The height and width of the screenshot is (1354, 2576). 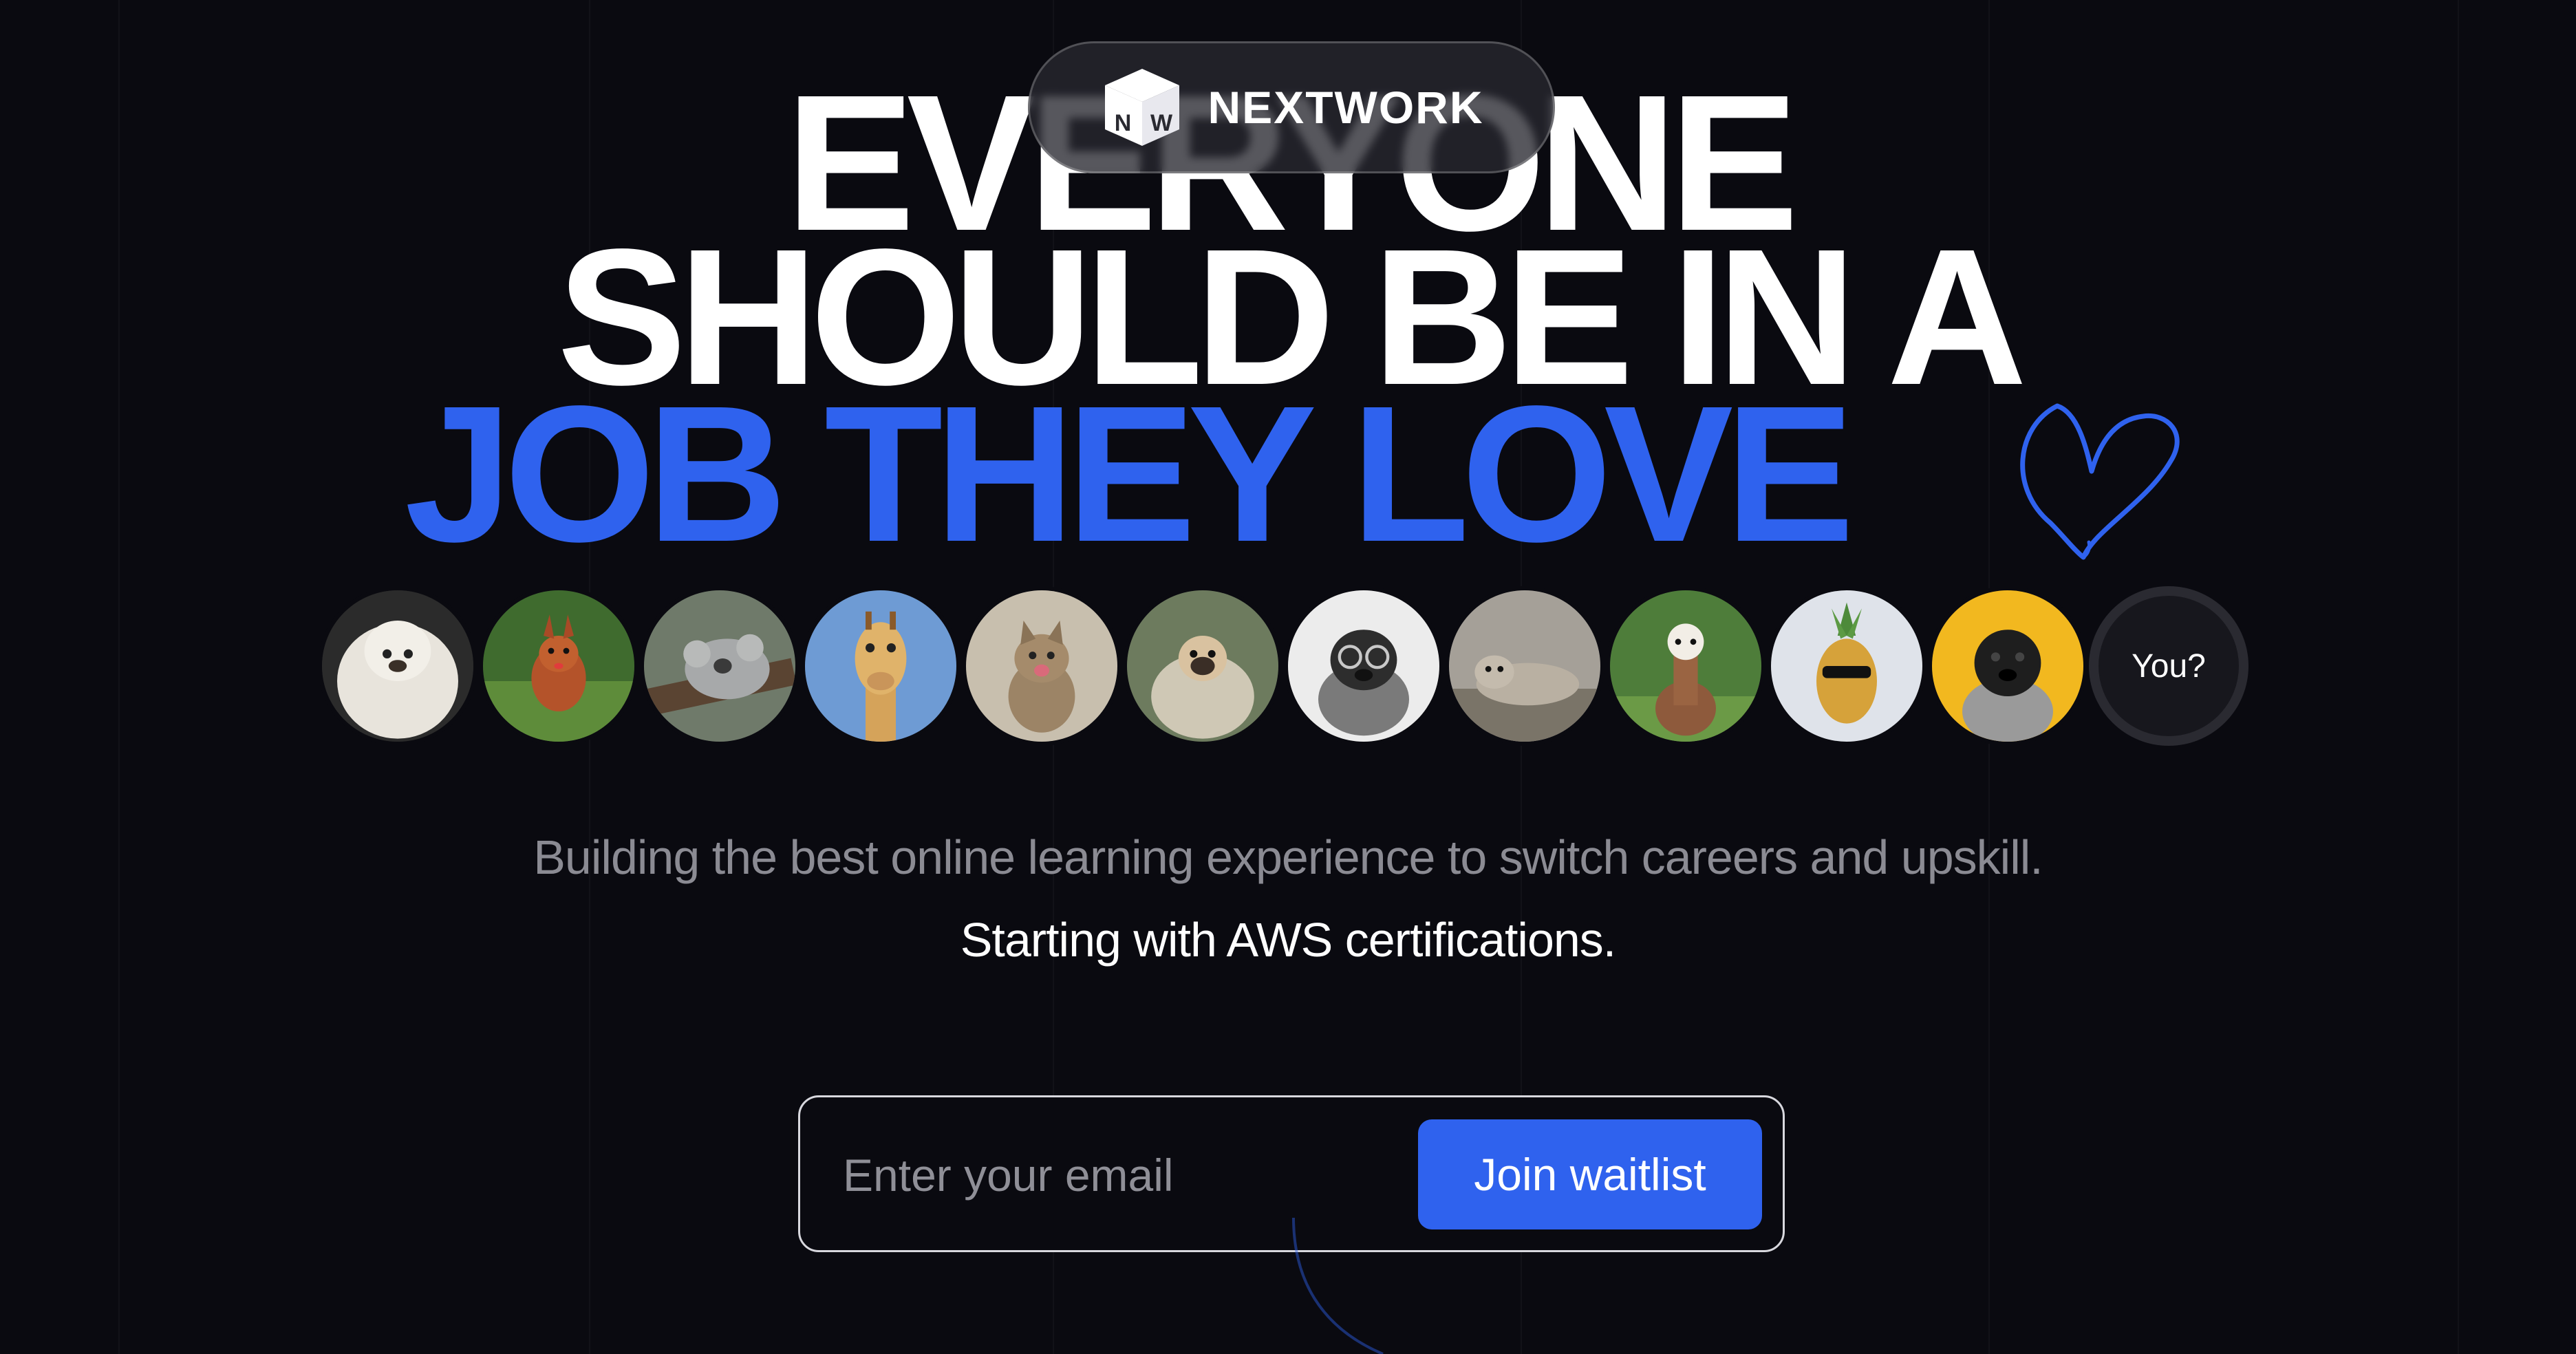 What do you see at coordinates (1346, 107) in the screenshot?
I see `brand-name: NEXTWORK` at bounding box center [1346, 107].